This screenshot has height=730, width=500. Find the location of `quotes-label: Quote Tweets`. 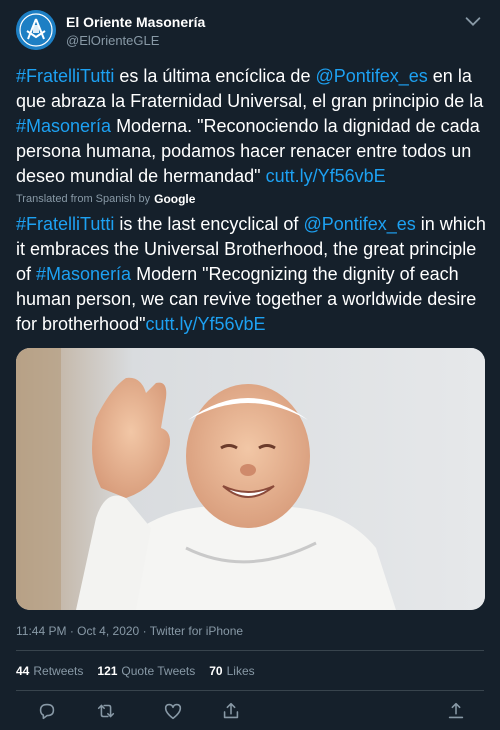

quotes-label: Quote Tweets is located at coordinates (158, 671).